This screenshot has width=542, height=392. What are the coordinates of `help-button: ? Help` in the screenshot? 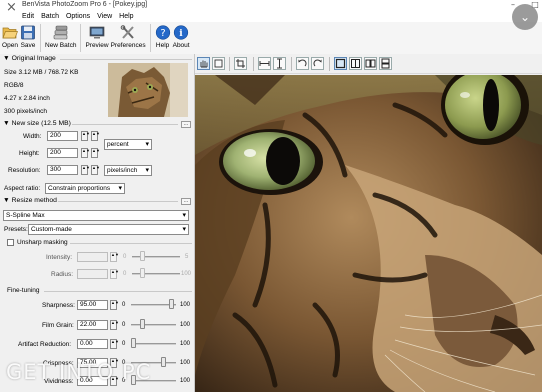 It's located at (163, 35).